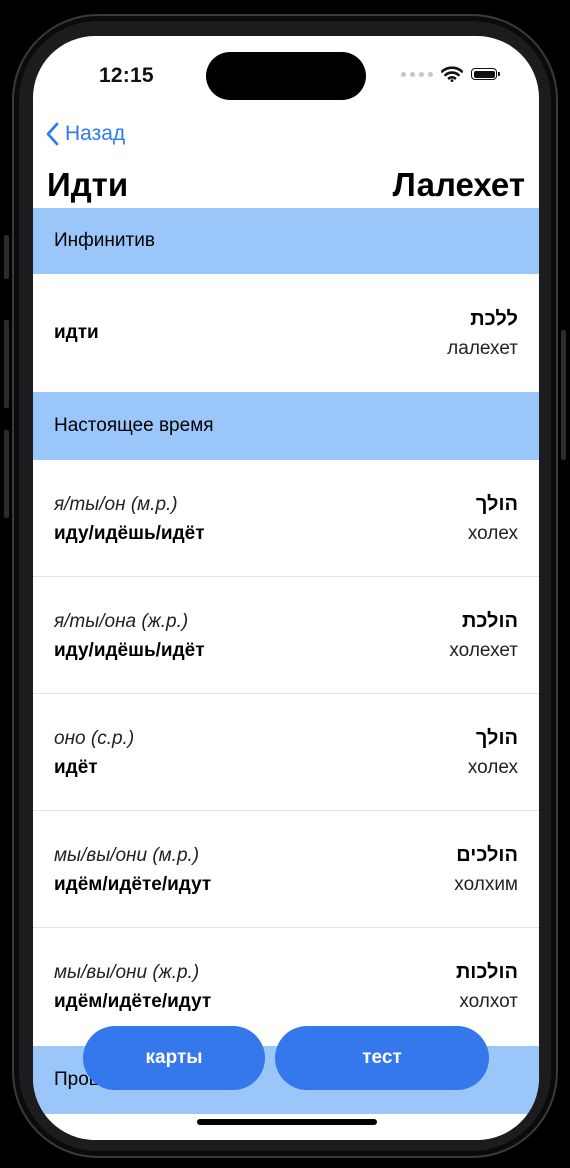 Image resolution: width=570 pixels, height=1168 pixels. What do you see at coordinates (486, 884) in the screenshot?
I see `transliteration: холхим` at bounding box center [486, 884].